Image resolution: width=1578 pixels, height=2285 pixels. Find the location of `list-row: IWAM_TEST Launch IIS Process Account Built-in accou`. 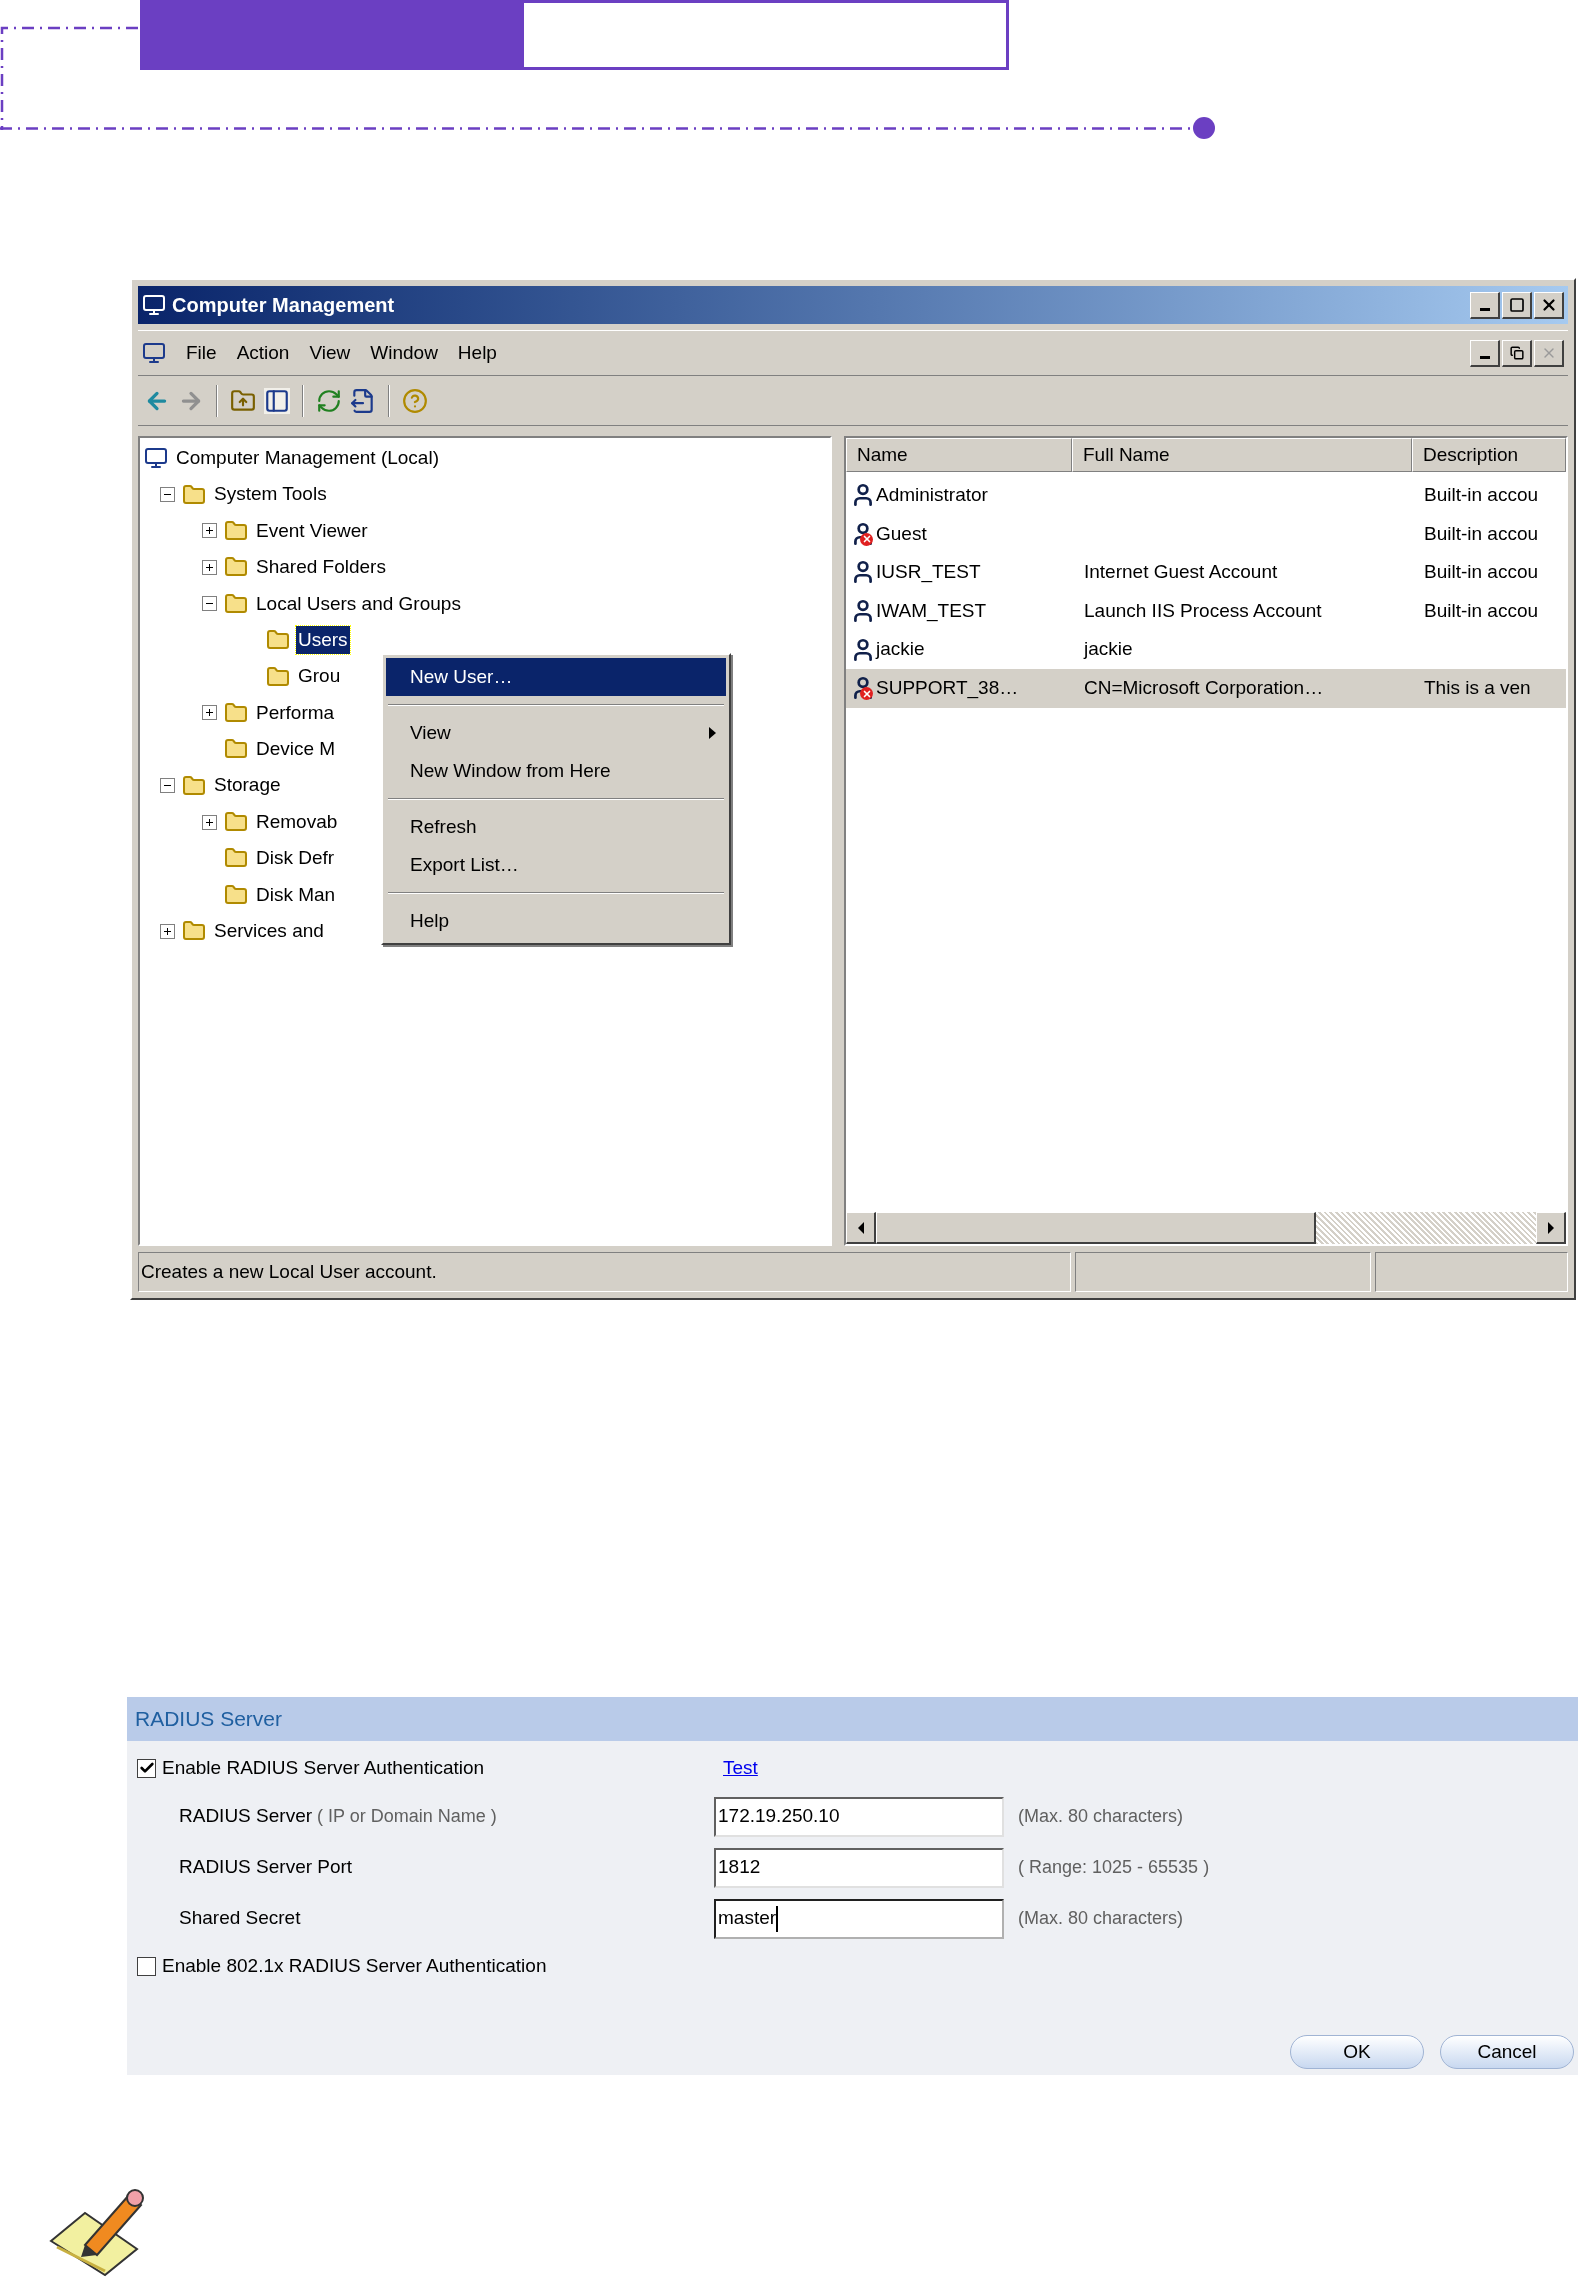

list-row: IWAM_TEST Launch IIS Process Account Built-in accou is located at coordinates (1206, 611).